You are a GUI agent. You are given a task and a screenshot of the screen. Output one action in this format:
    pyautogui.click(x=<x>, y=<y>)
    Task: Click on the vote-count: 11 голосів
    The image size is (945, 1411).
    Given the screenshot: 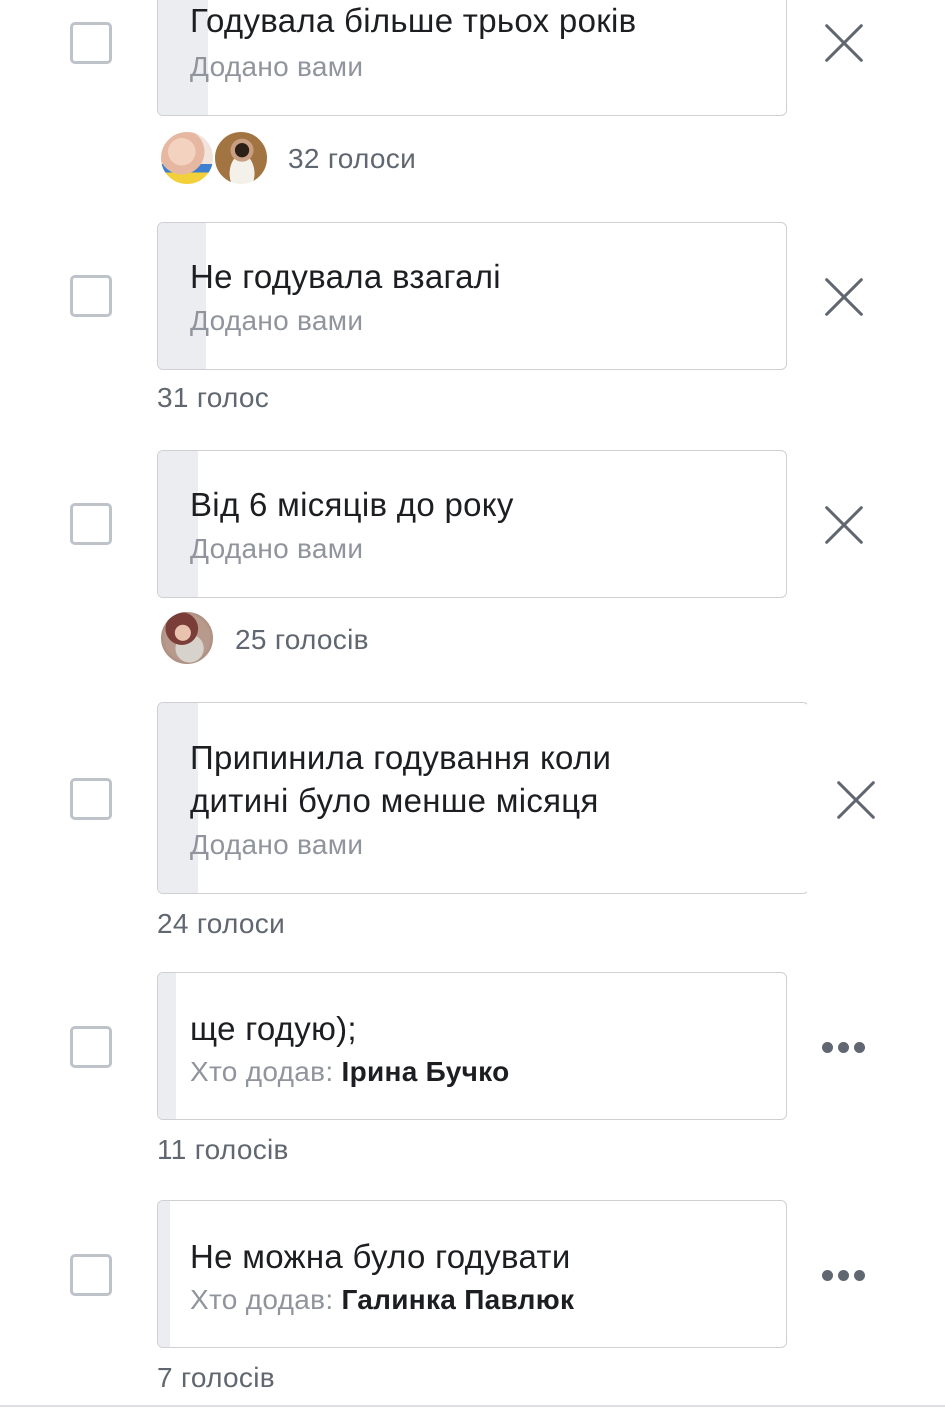 What is the action you would take?
    pyautogui.click(x=223, y=1150)
    